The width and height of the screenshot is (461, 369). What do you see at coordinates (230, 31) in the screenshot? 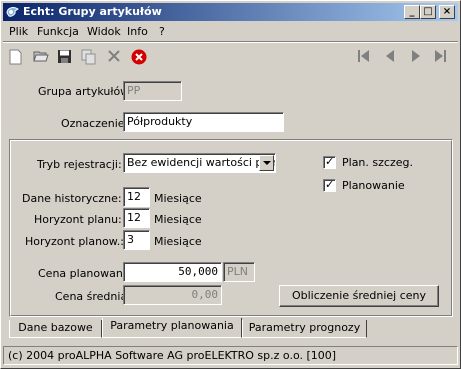
I see `menu-bar: Plik Funkcja Widok Info ?` at bounding box center [230, 31].